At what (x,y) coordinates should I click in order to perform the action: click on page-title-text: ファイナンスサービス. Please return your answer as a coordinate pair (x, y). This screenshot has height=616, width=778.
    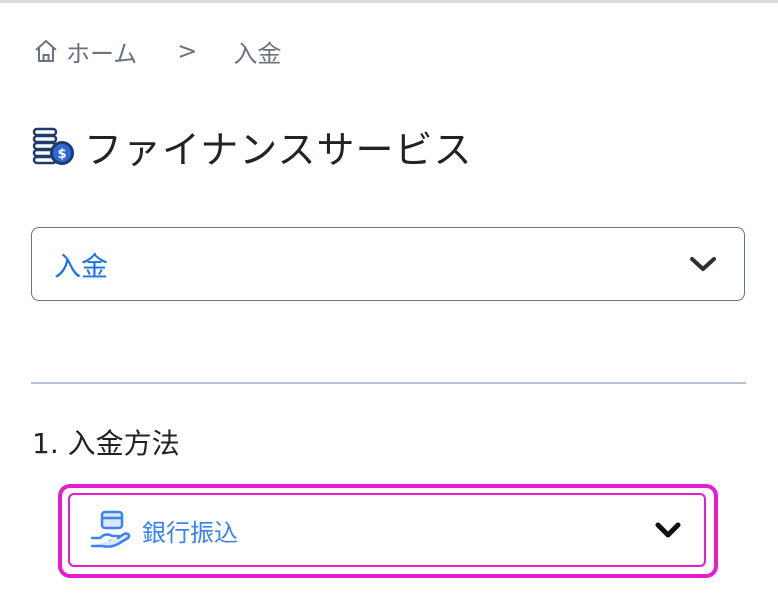
    Looking at the image, I should click on (278, 149).